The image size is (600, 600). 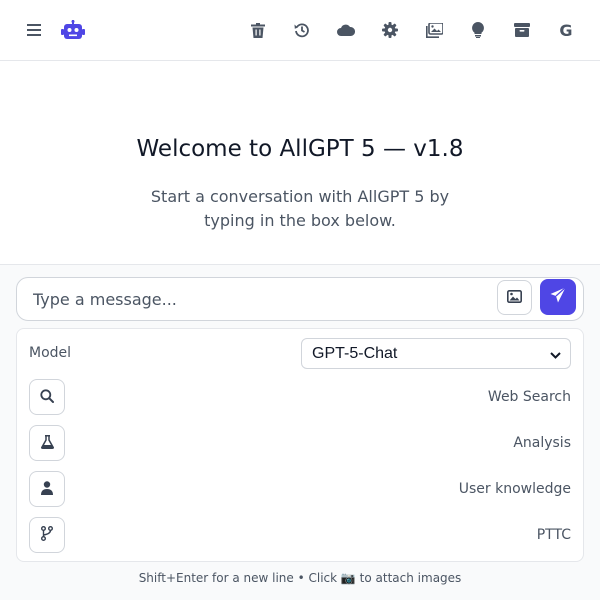 I want to click on model-select: GPT-5-Chat, so click(x=436, y=353).